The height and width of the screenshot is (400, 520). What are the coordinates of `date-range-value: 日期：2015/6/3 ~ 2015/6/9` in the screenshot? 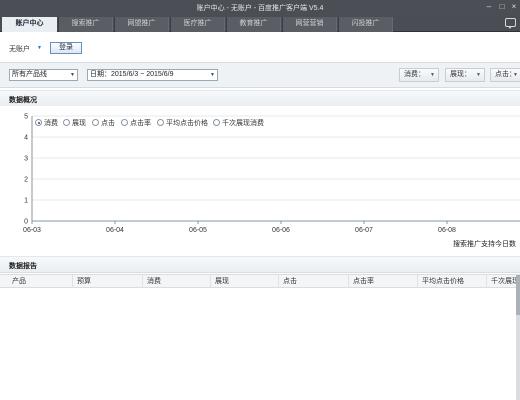 It's located at (132, 74).